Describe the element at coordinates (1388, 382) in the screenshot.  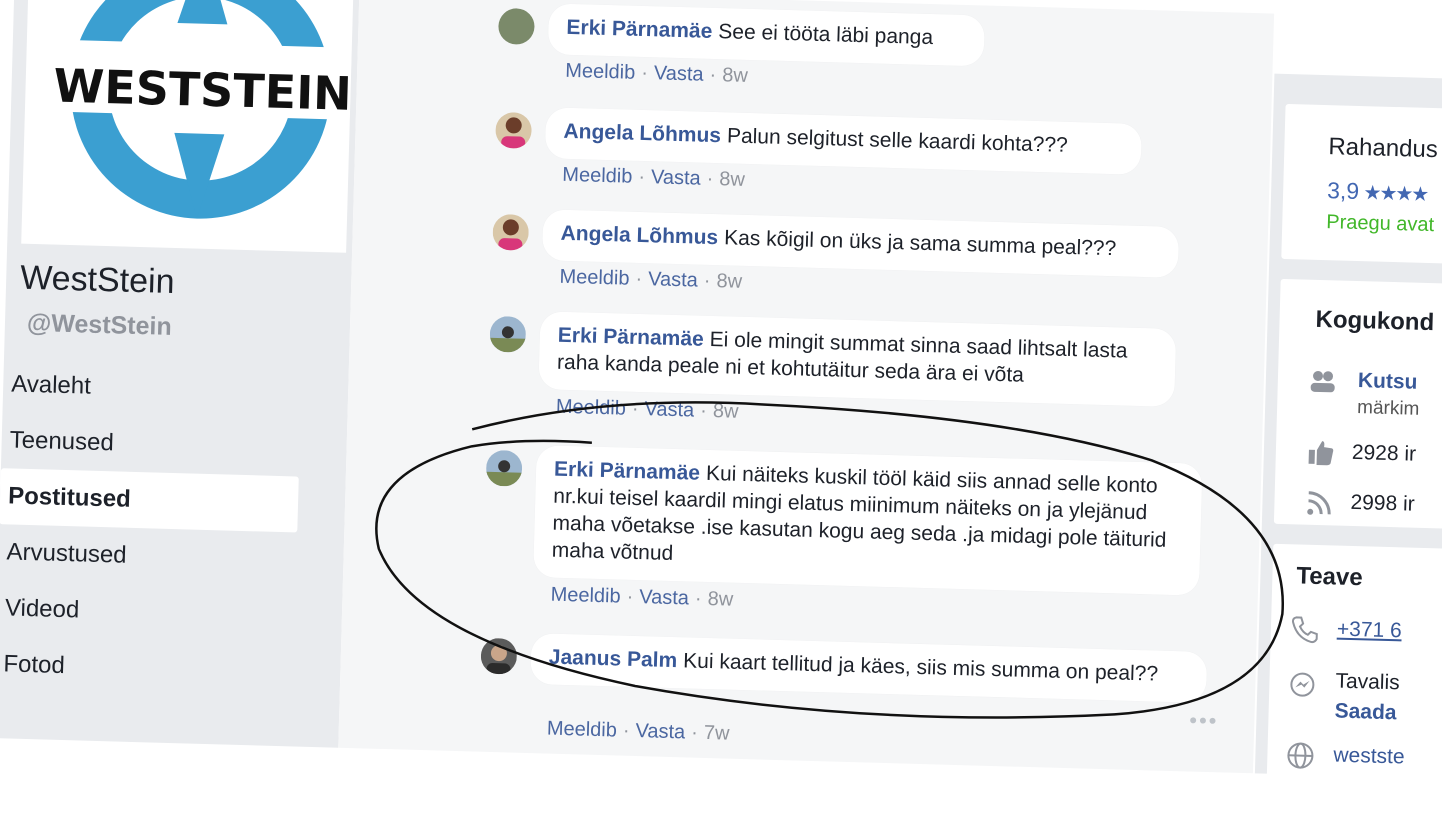
I see `invite-link: Kutsu` at that location.